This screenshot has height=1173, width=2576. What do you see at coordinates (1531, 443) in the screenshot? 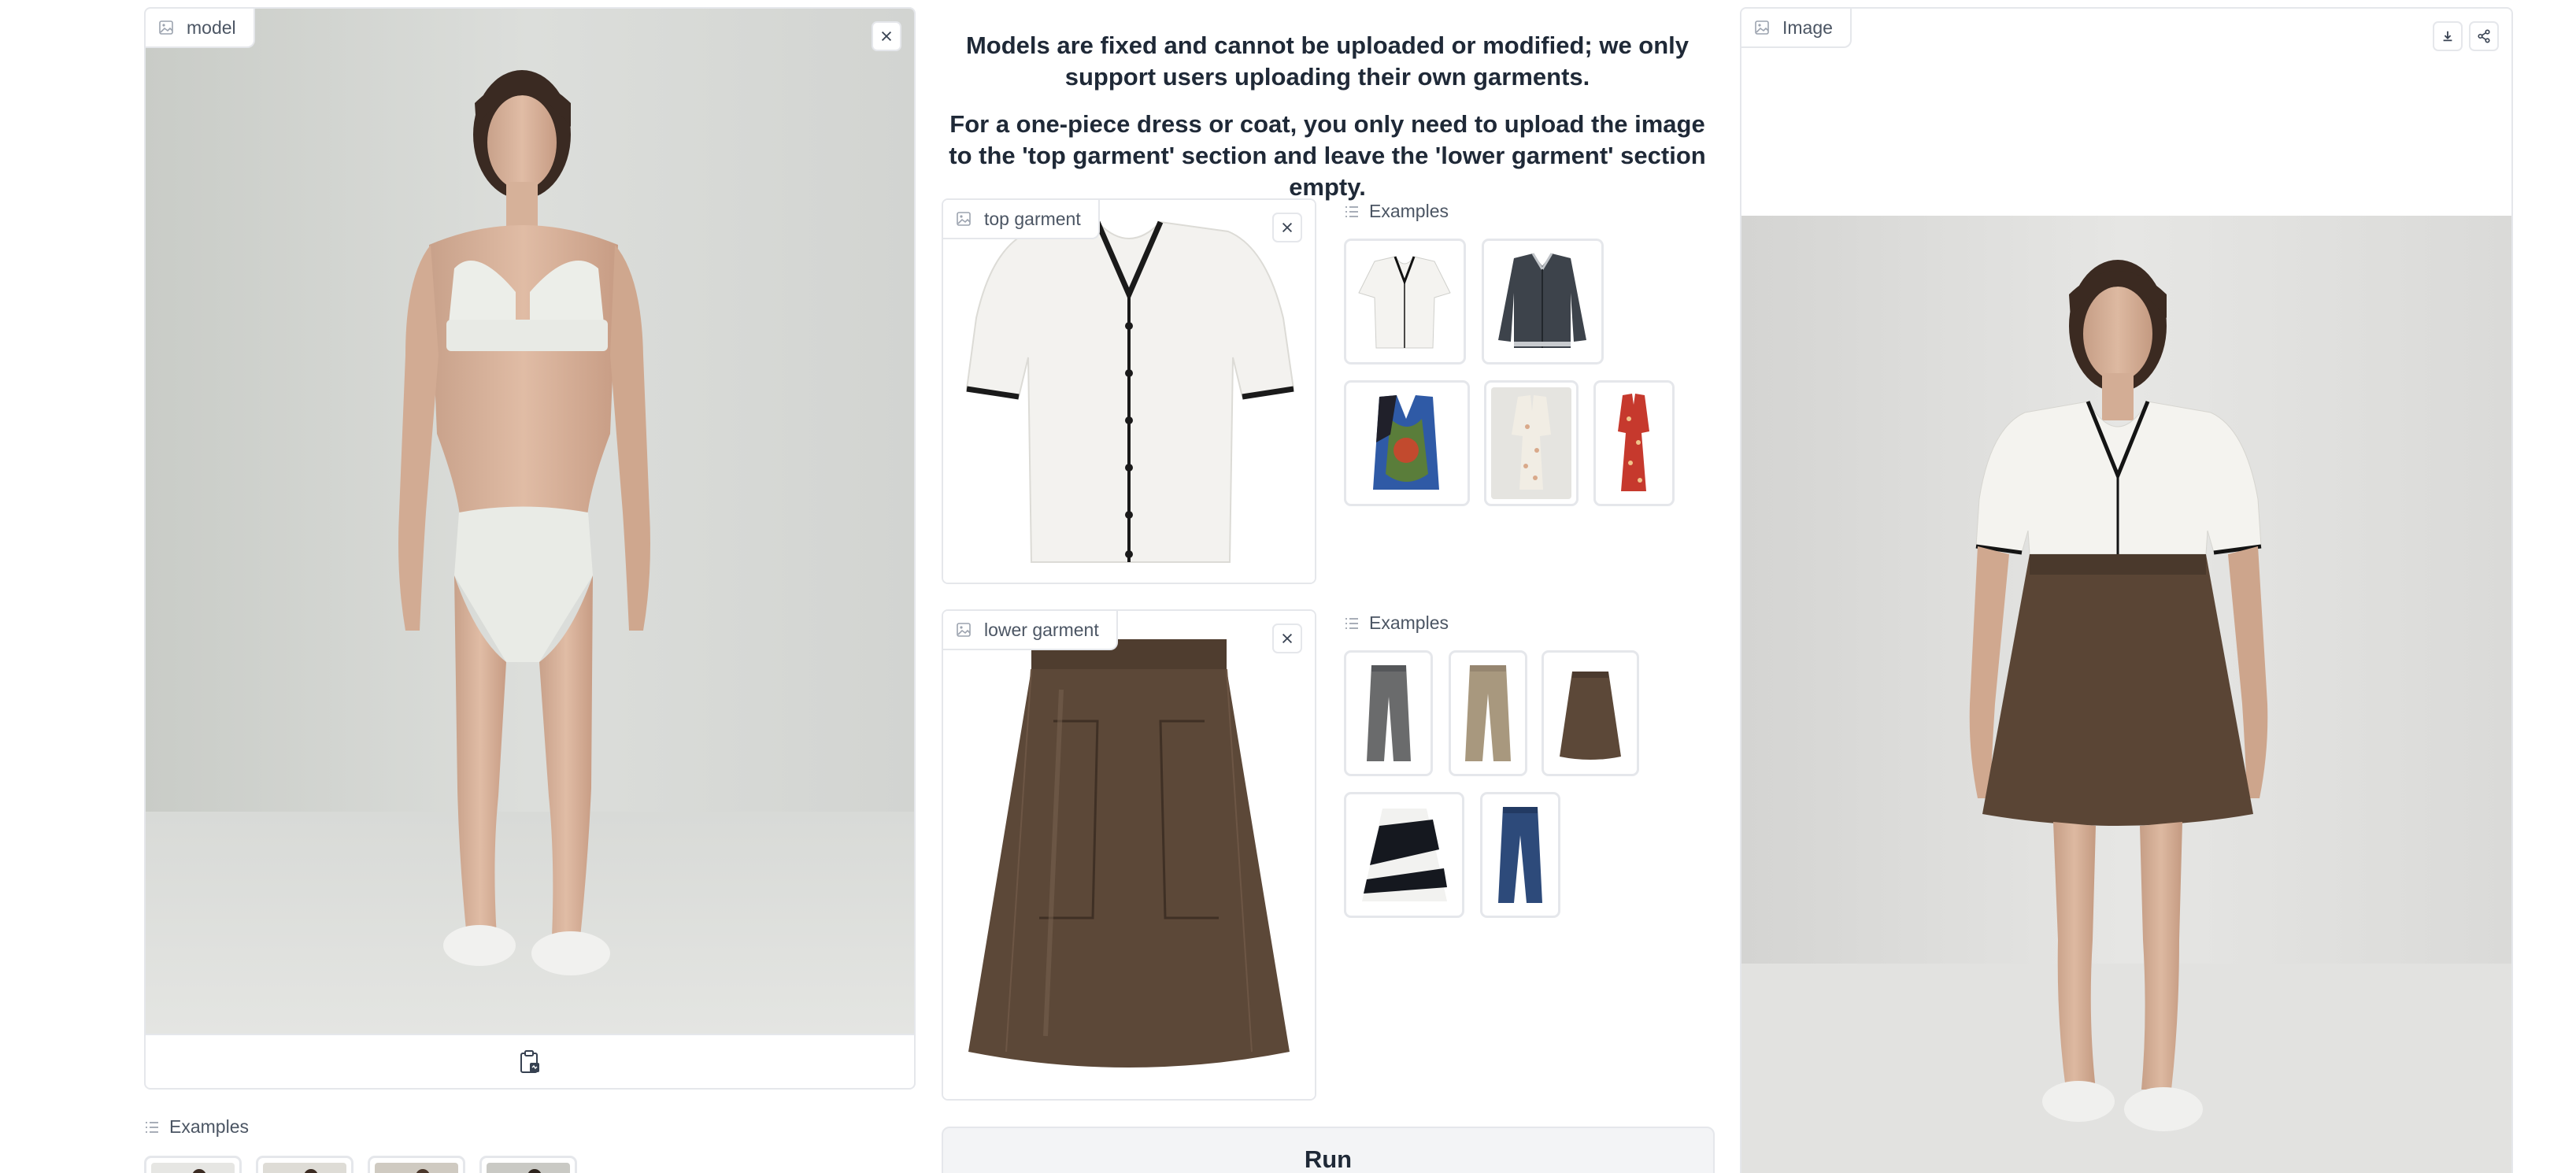
I see `top-example-floral-dress` at bounding box center [1531, 443].